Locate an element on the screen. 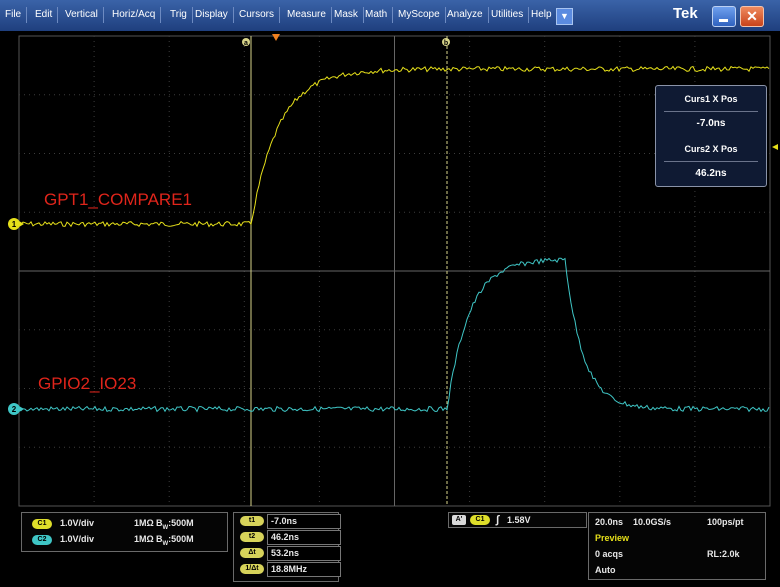  brand-logo: Tek is located at coordinates (685, 13).